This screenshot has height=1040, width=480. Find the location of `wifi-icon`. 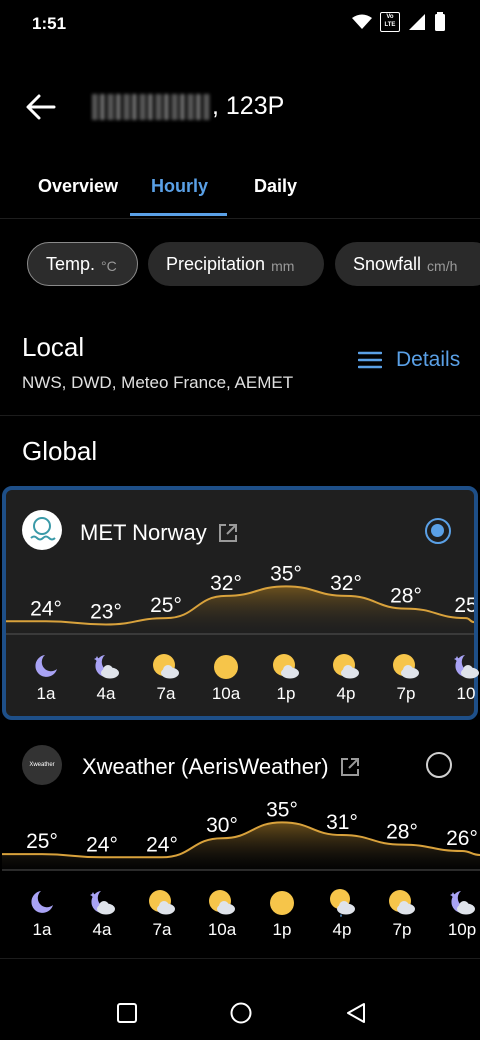

wifi-icon is located at coordinates (362, 21).